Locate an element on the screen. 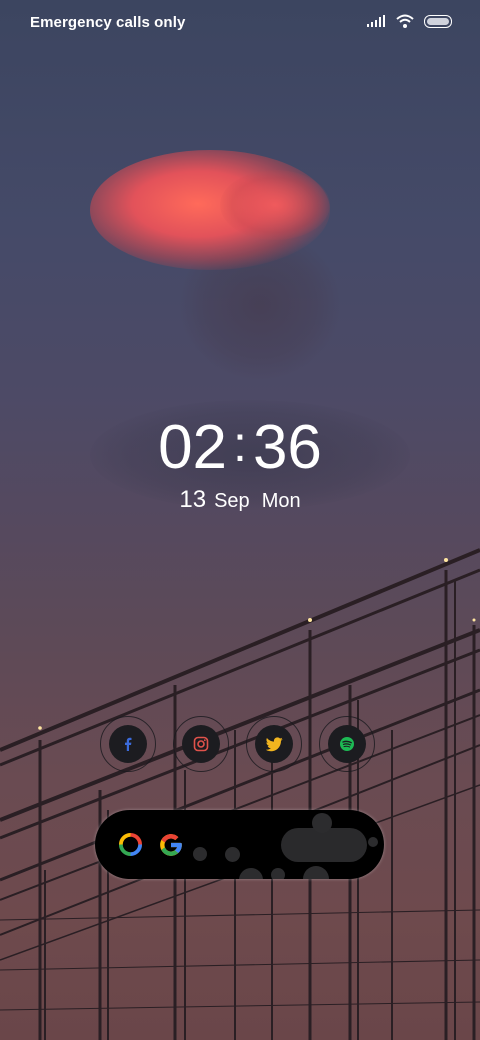  lockscreen-date: 13 Sep Mon is located at coordinates (240, 500).